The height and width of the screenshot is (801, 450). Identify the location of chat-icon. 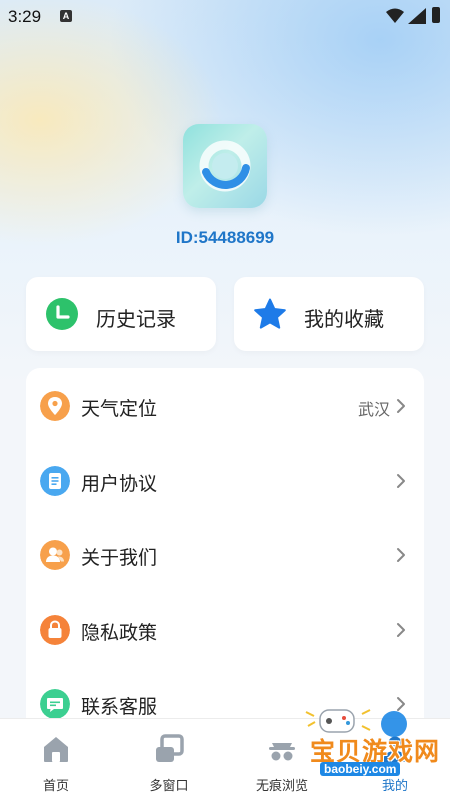
(55, 704).